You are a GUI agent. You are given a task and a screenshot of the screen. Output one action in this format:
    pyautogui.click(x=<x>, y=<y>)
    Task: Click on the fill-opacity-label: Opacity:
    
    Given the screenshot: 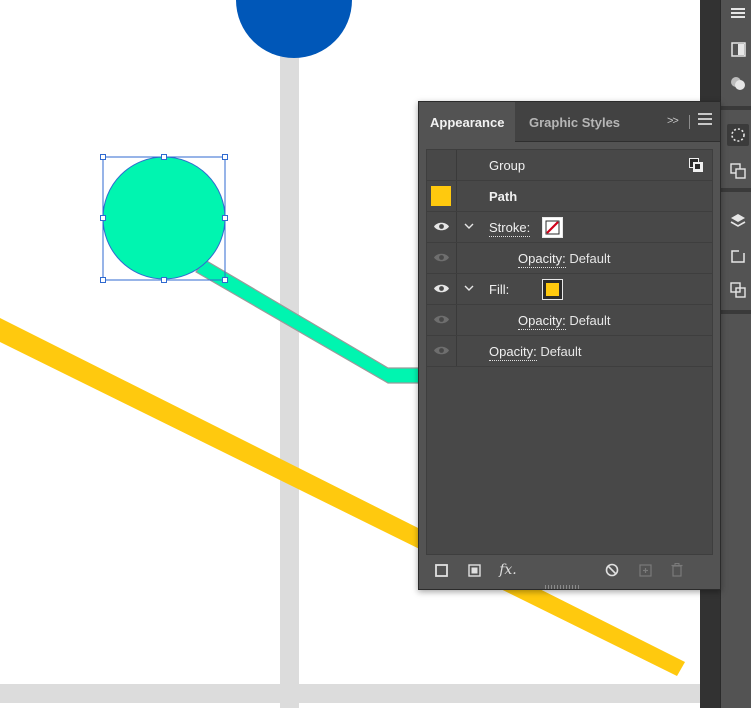 What is the action you would take?
    pyautogui.click(x=542, y=321)
    